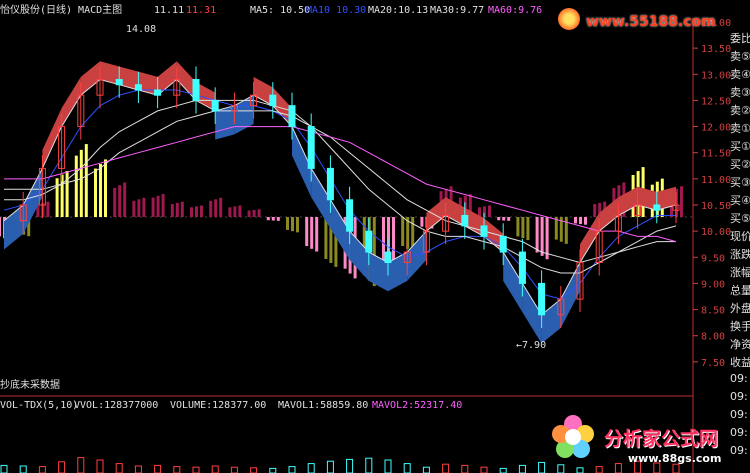 Image resolution: width=750 pixels, height=473 pixels. I want to click on side-label: 买③, so click(740, 182).